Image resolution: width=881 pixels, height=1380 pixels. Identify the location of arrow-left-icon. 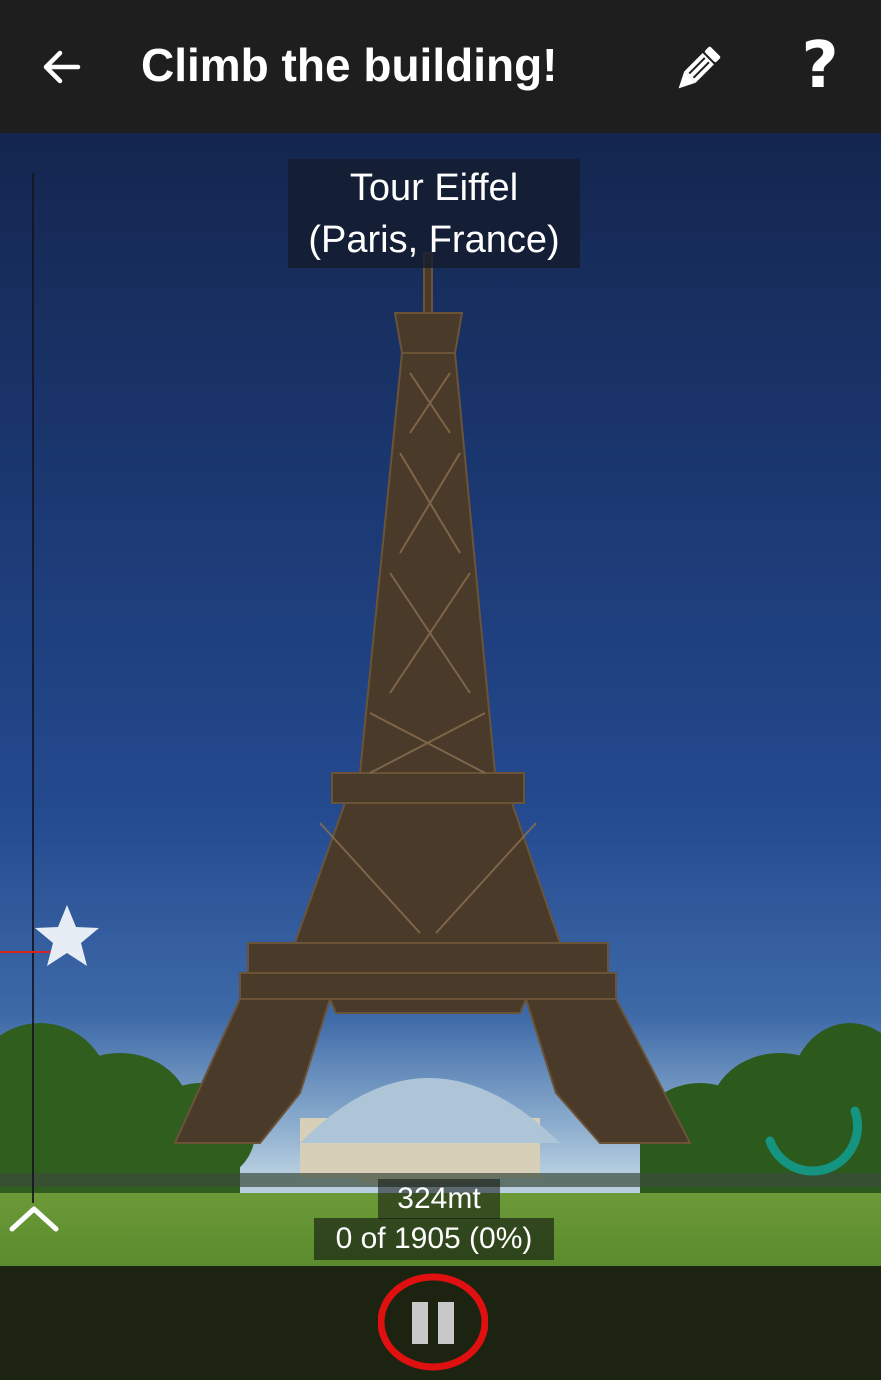
(62, 67).